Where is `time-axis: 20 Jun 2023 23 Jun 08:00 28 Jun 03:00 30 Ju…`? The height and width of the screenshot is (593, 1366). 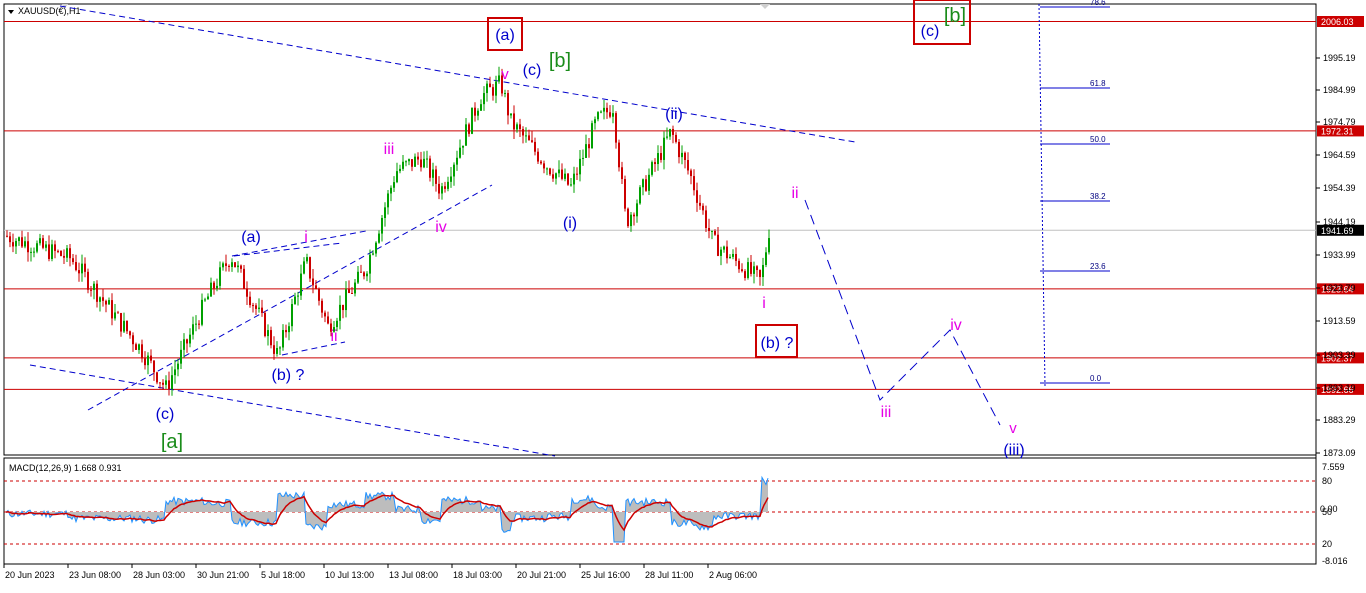
time-axis: 20 Jun 2023 23 Jun 08:00 28 Jun 03:00 30 Ju… is located at coordinates (380, 572).